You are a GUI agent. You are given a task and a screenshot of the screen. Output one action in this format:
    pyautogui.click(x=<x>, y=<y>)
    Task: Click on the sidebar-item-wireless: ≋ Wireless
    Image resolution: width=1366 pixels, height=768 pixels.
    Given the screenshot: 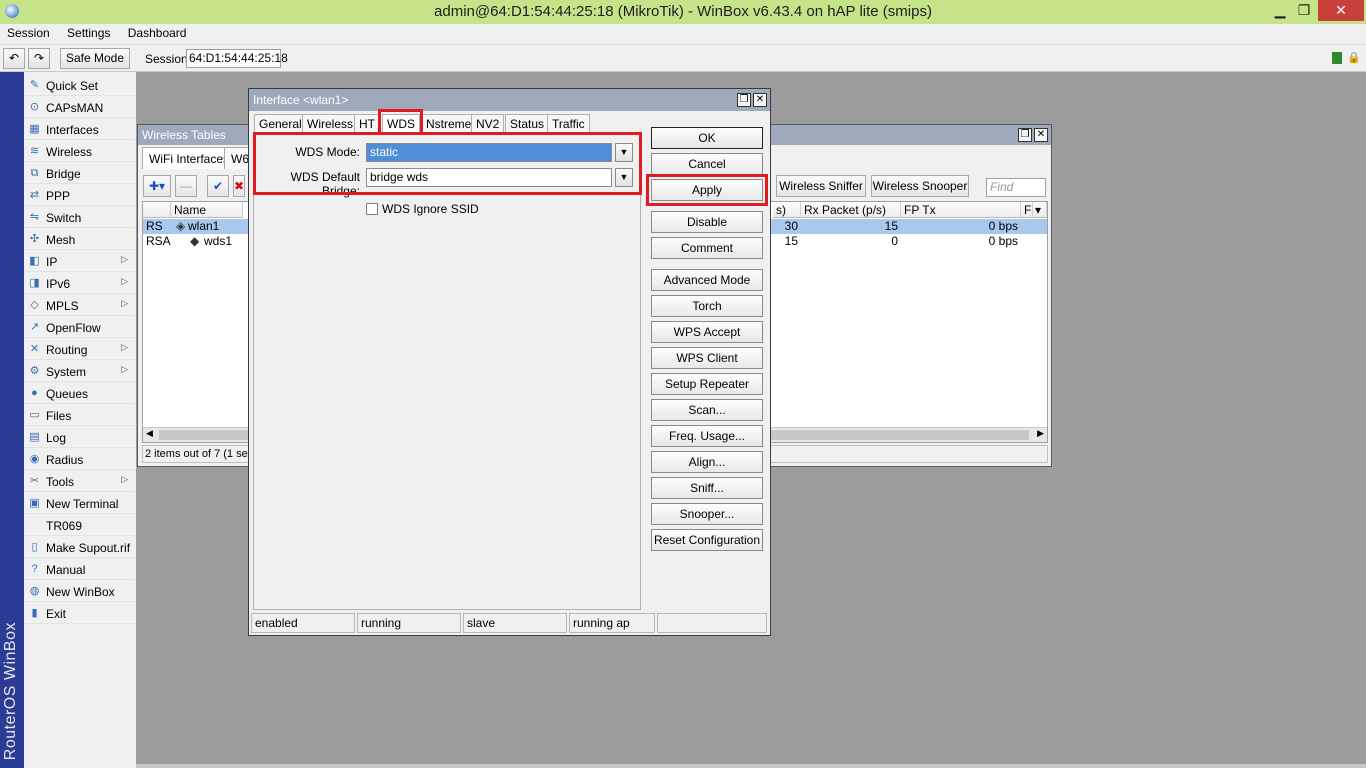 What is the action you would take?
    pyautogui.click(x=79, y=151)
    